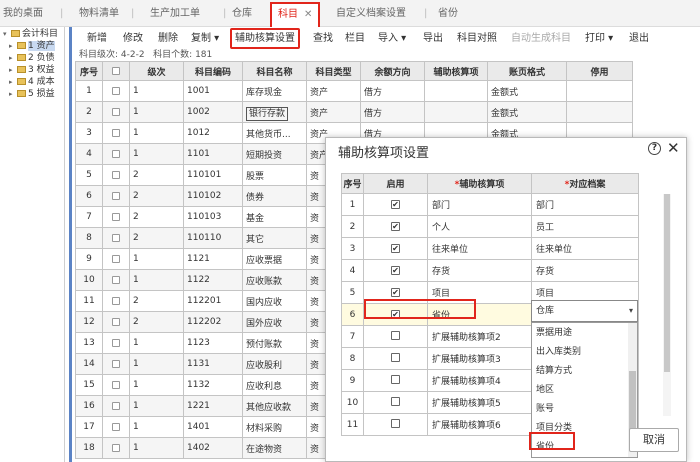  Describe the element at coordinates (395, 358) in the screenshot. I see `cell-enabled` at that location.